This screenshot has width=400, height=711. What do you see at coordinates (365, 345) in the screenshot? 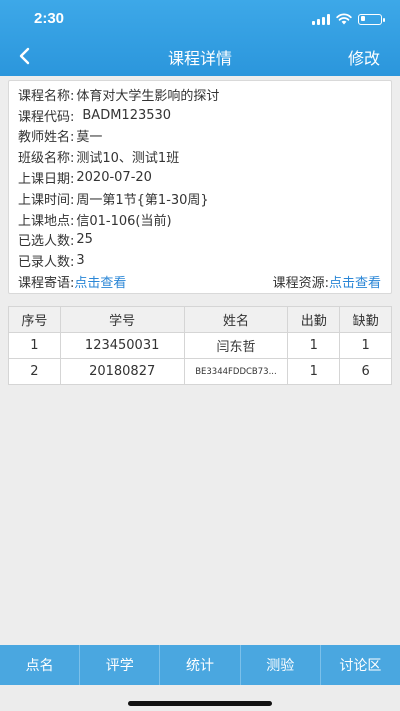
I see `row-absent: 1` at bounding box center [365, 345].